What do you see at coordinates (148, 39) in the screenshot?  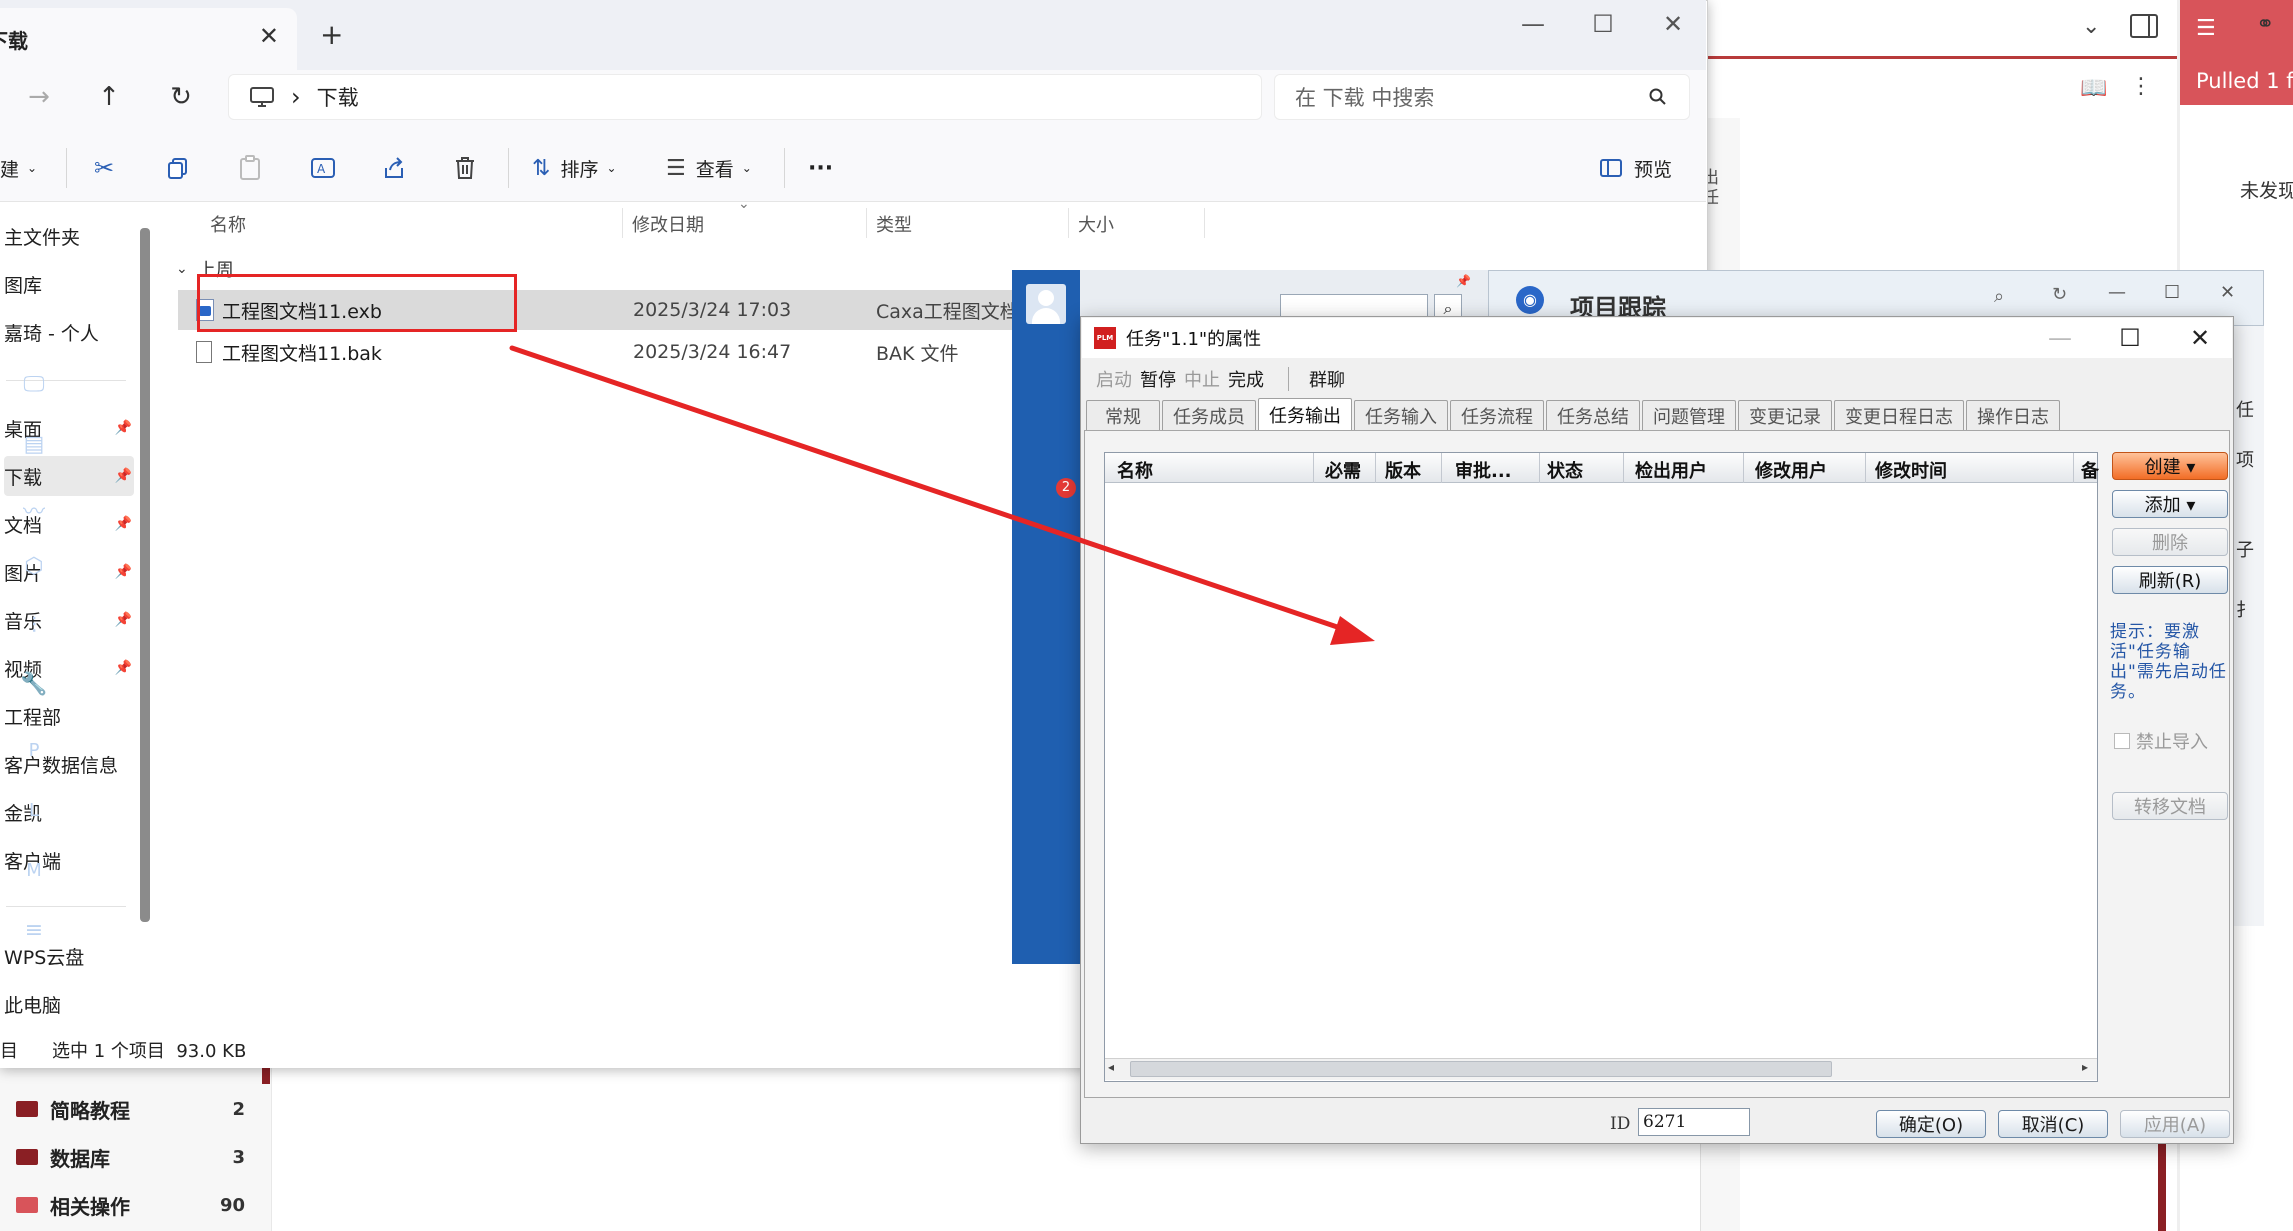 I see `explorer-tab: 下载 ✕` at bounding box center [148, 39].